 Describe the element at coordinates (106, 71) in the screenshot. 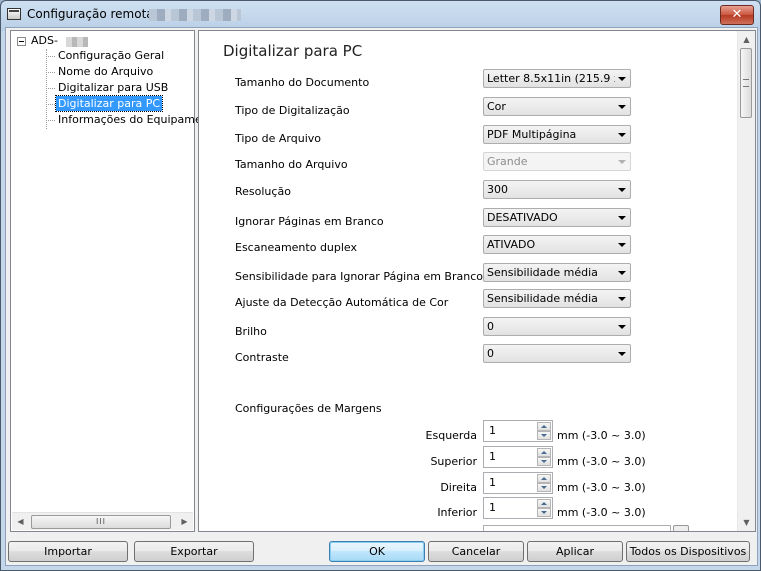

I see `tree-item-label: Nome do Arquivo` at that location.